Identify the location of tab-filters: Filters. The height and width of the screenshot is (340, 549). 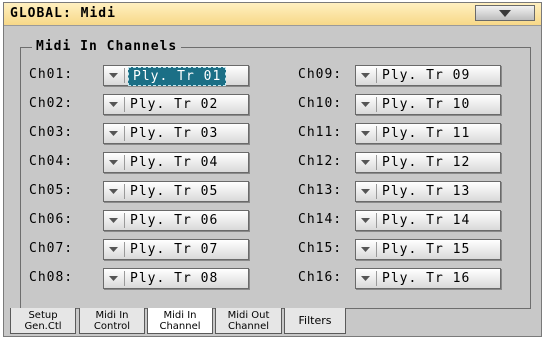
(315, 321).